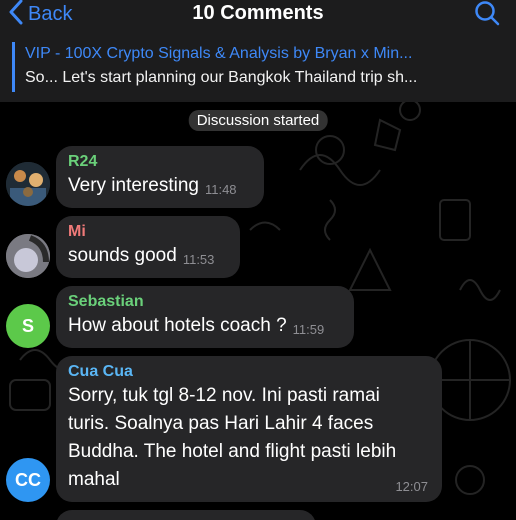 This screenshot has width=516, height=520. I want to click on avatar: CC, so click(28, 480).